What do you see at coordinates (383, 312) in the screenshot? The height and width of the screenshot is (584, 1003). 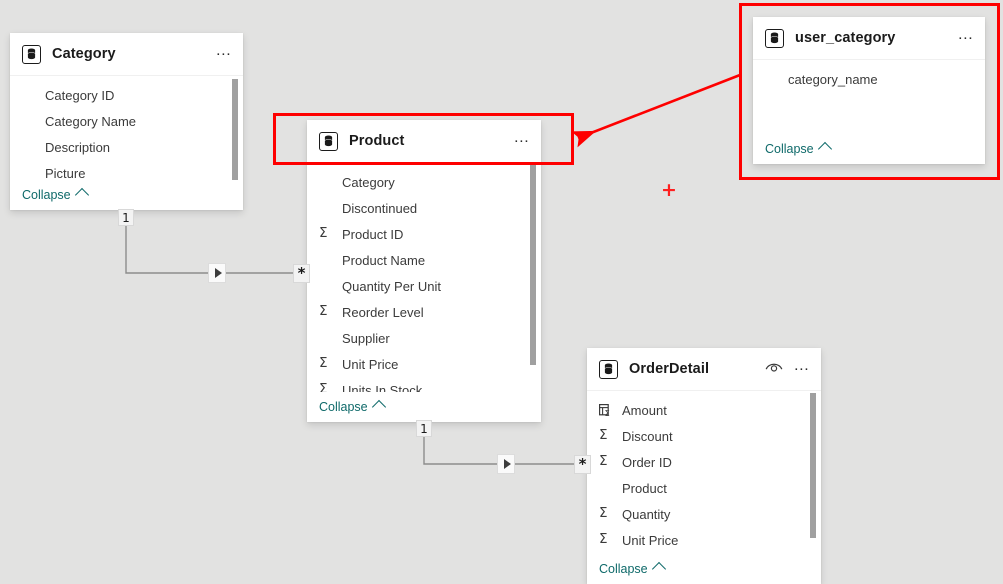 I see `field-label: Reorder Level` at bounding box center [383, 312].